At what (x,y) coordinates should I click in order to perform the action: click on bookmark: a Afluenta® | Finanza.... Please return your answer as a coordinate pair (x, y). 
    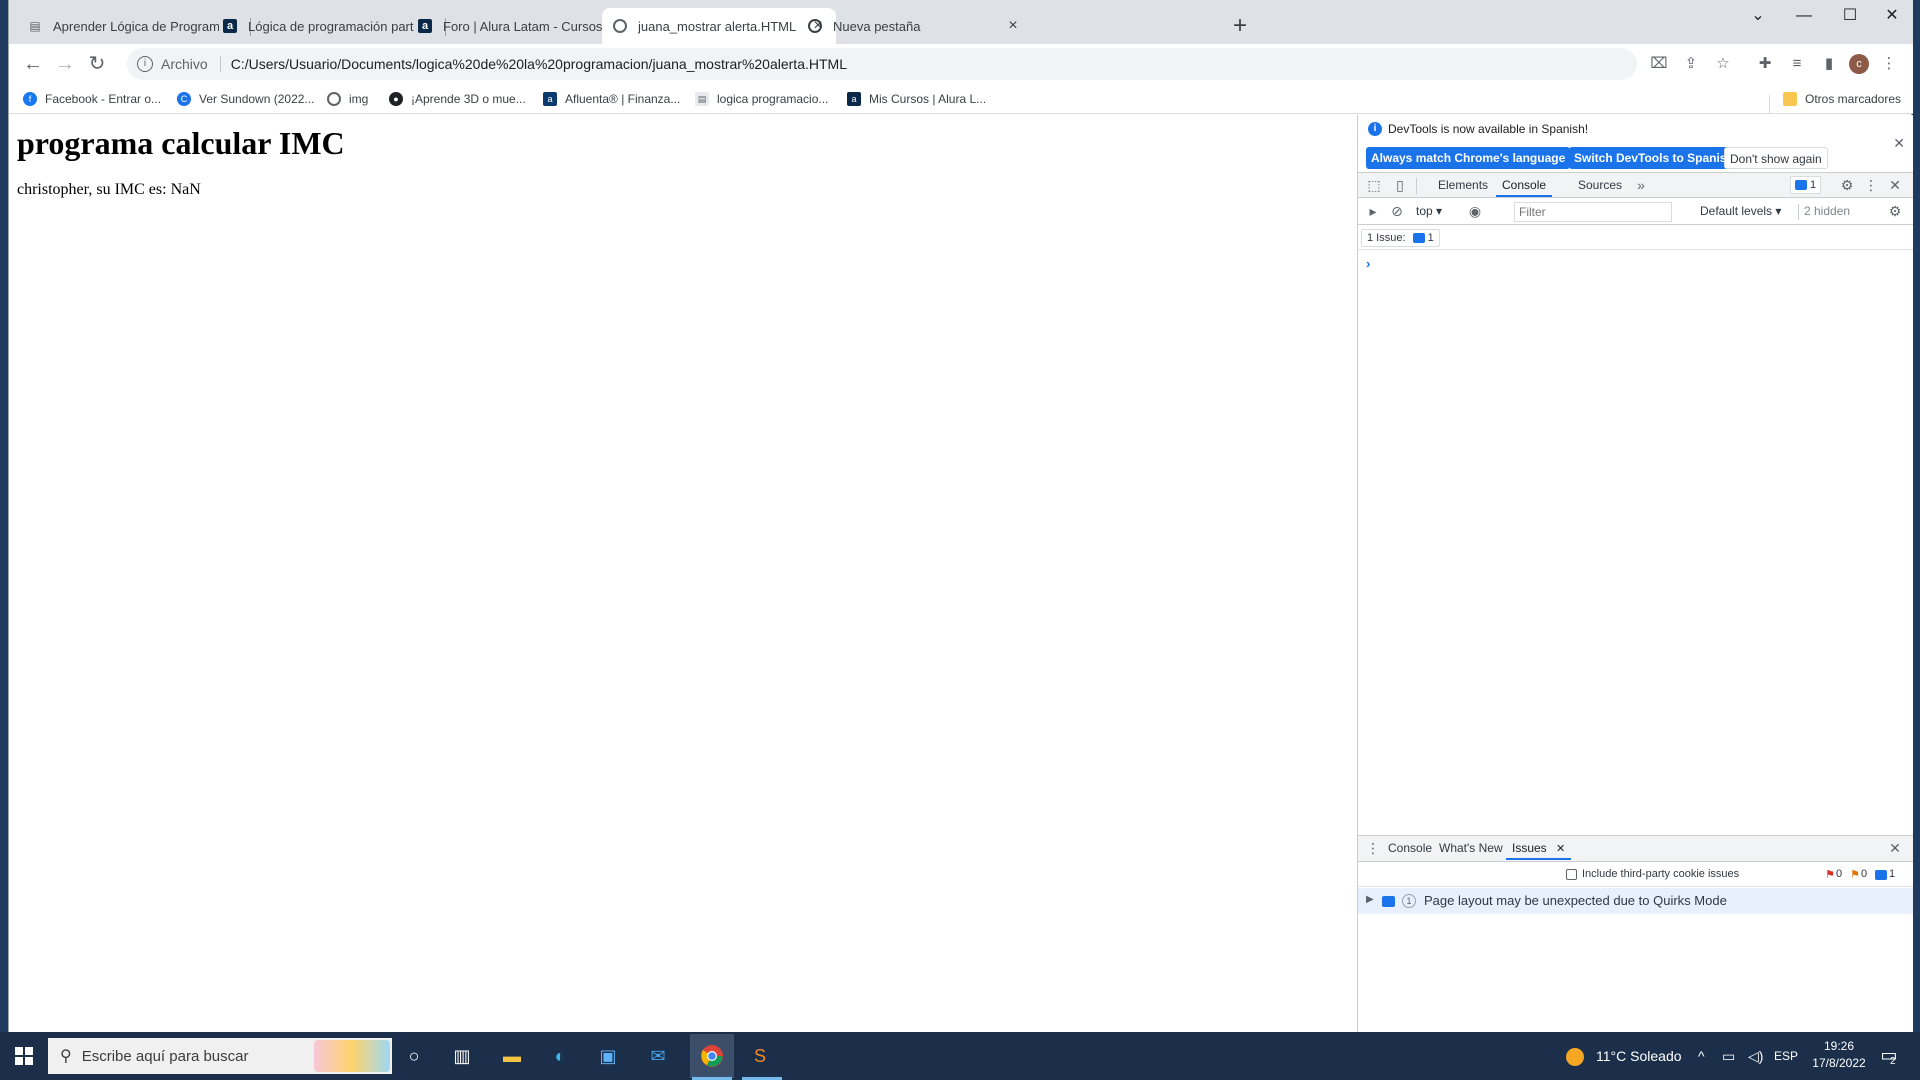
    Looking at the image, I should click on (611, 99).